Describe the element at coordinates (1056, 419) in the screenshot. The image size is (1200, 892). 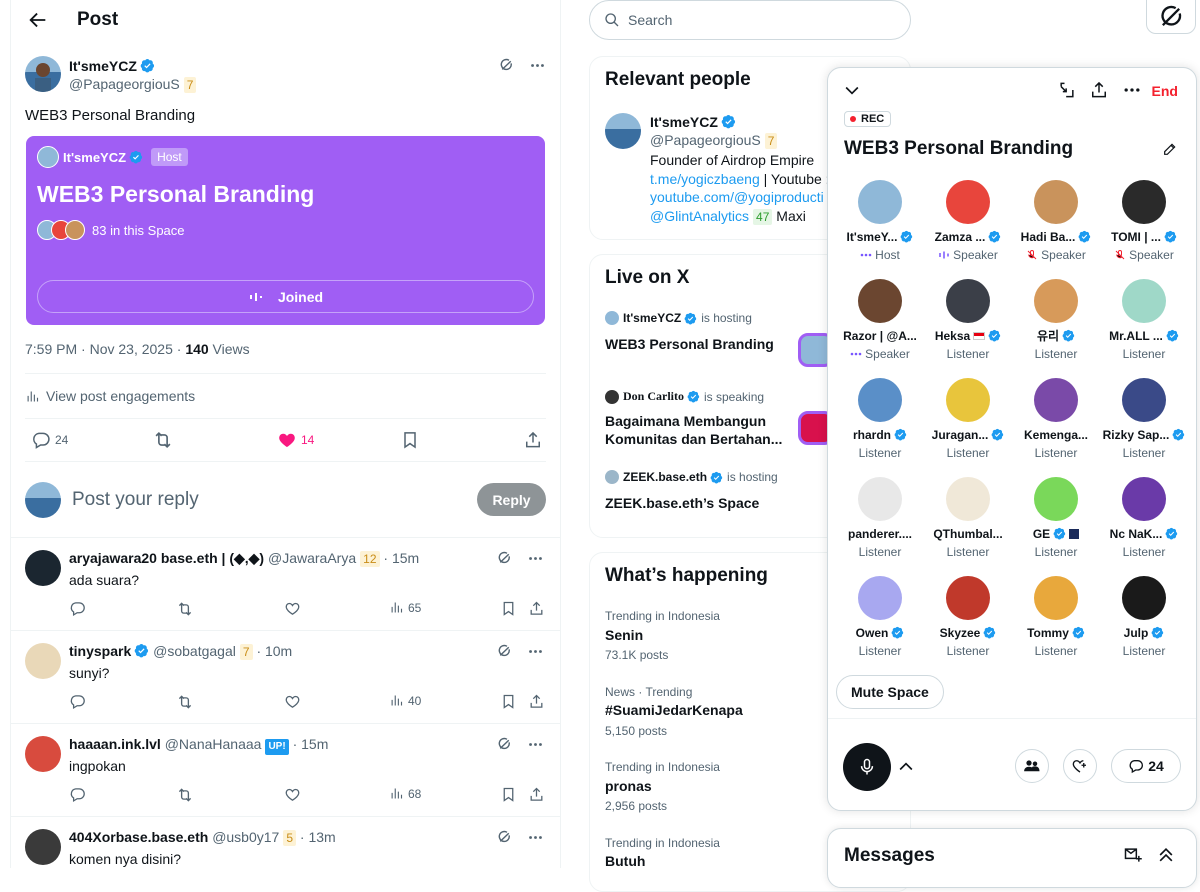
I see `participant: Kemenga... Listener` at that location.